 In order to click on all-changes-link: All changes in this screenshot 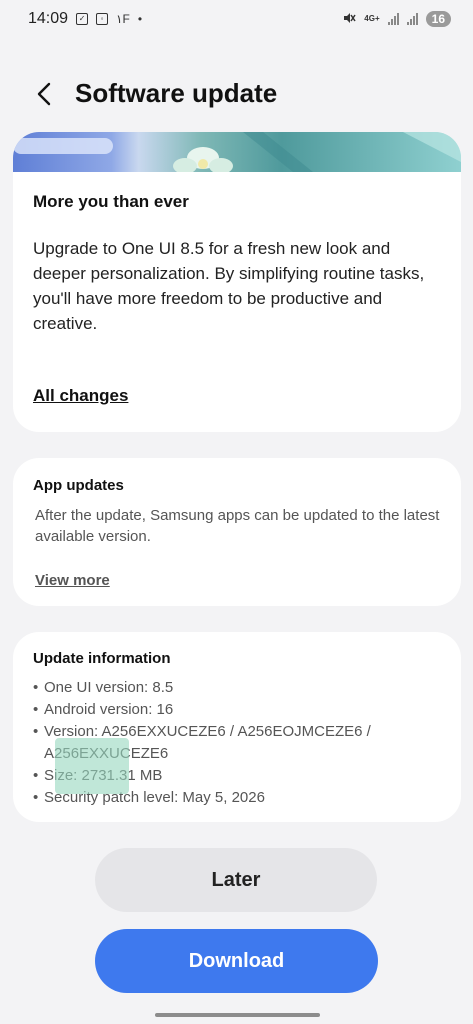, I will do `click(80, 396)`.